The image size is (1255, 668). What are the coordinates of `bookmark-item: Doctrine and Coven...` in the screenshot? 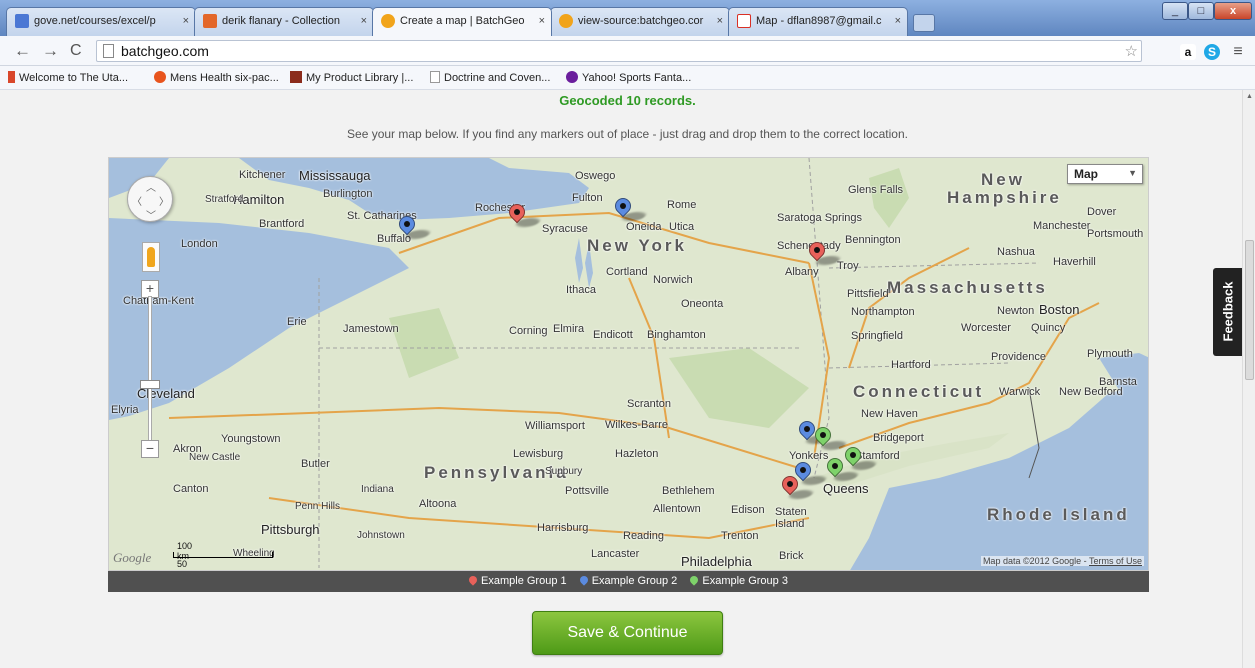 It's located at (490, 77).